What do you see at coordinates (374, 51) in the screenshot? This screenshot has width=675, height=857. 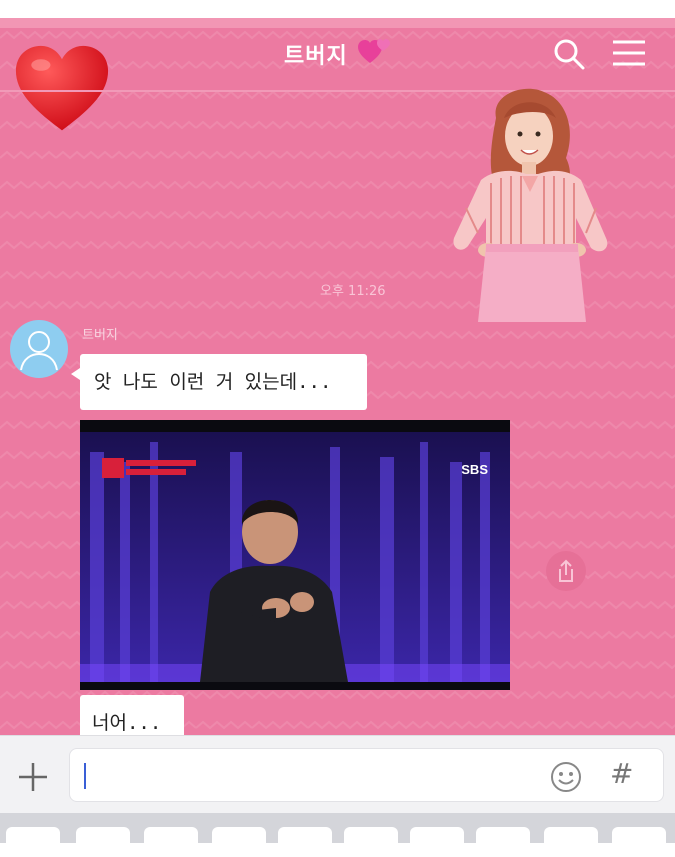 I see `two-hearts-icon` at bounding box center [374, 51].